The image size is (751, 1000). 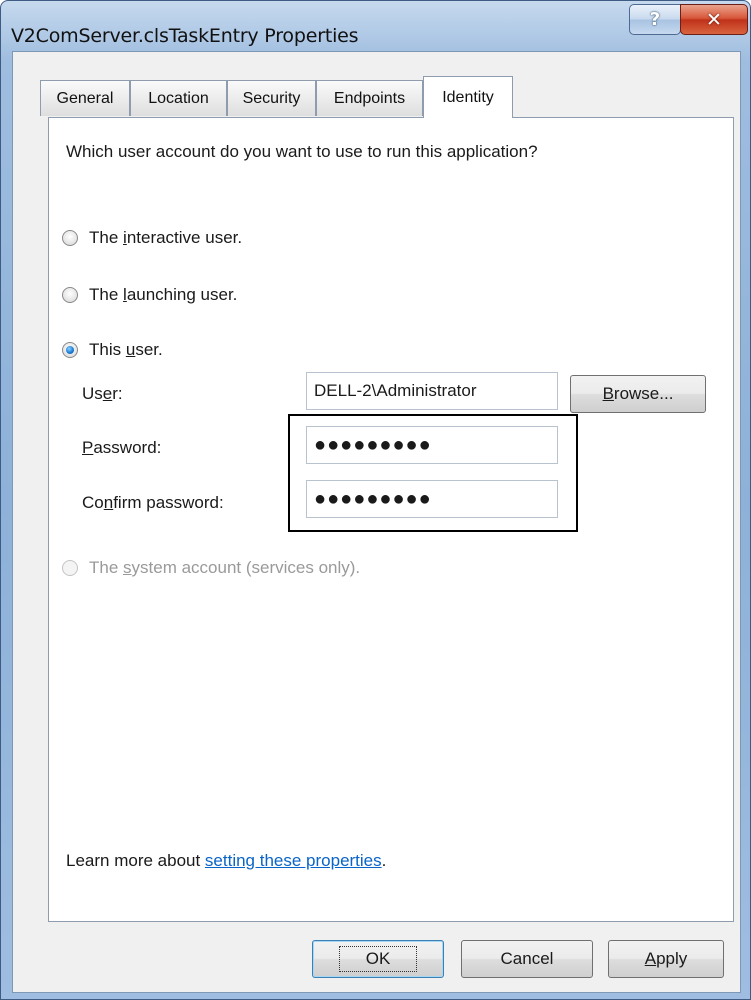 I want to click on user-field: DELL-2\Administrator, so click(x=432, y=391).